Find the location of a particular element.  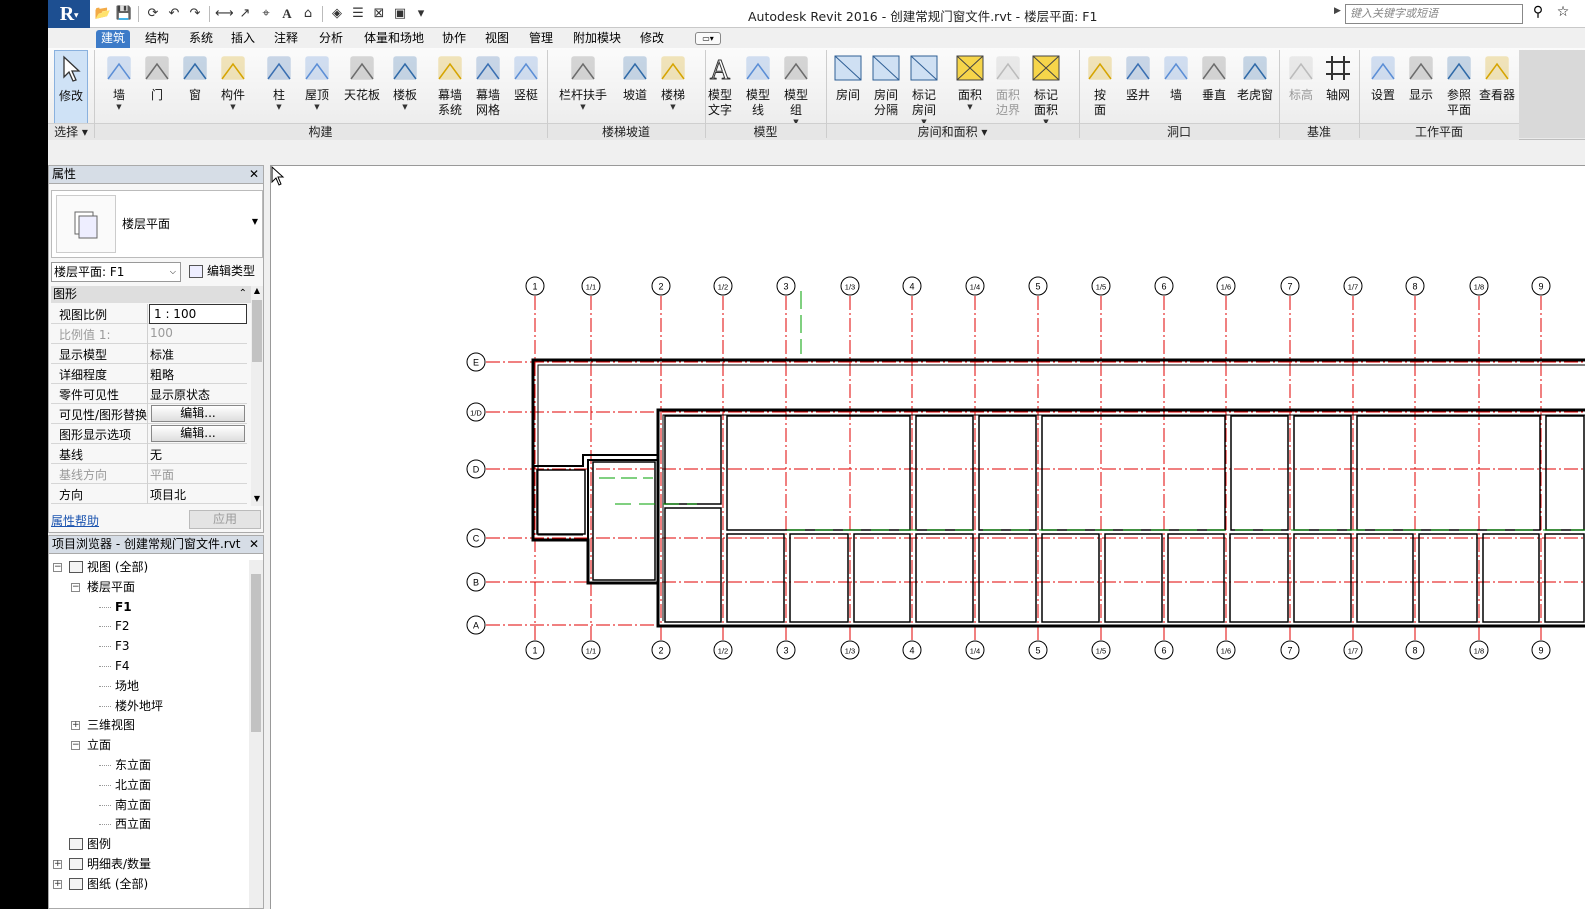

ribbon-button-modify-cursor: 修改 is located at coordinates (71, 87).